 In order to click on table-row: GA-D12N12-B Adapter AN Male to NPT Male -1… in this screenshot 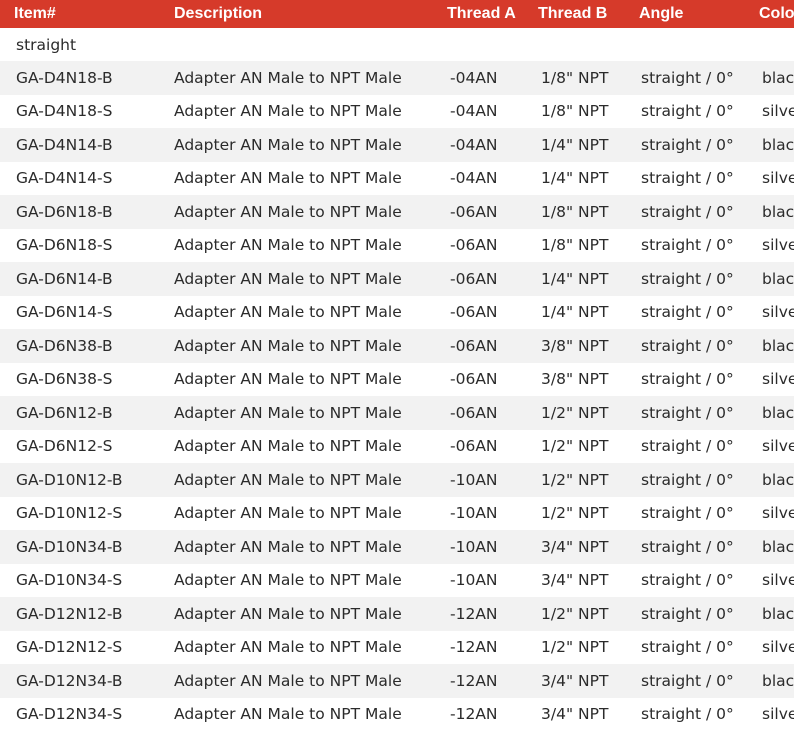, I will do `click(397, 614)`.